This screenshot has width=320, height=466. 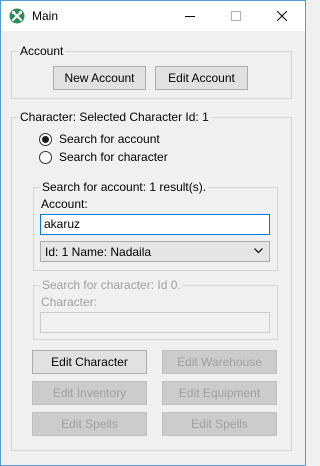 What do you see at coordinates (17, 16) in the screenshot?
I see `app-icon` at bounding box center [17, 16].